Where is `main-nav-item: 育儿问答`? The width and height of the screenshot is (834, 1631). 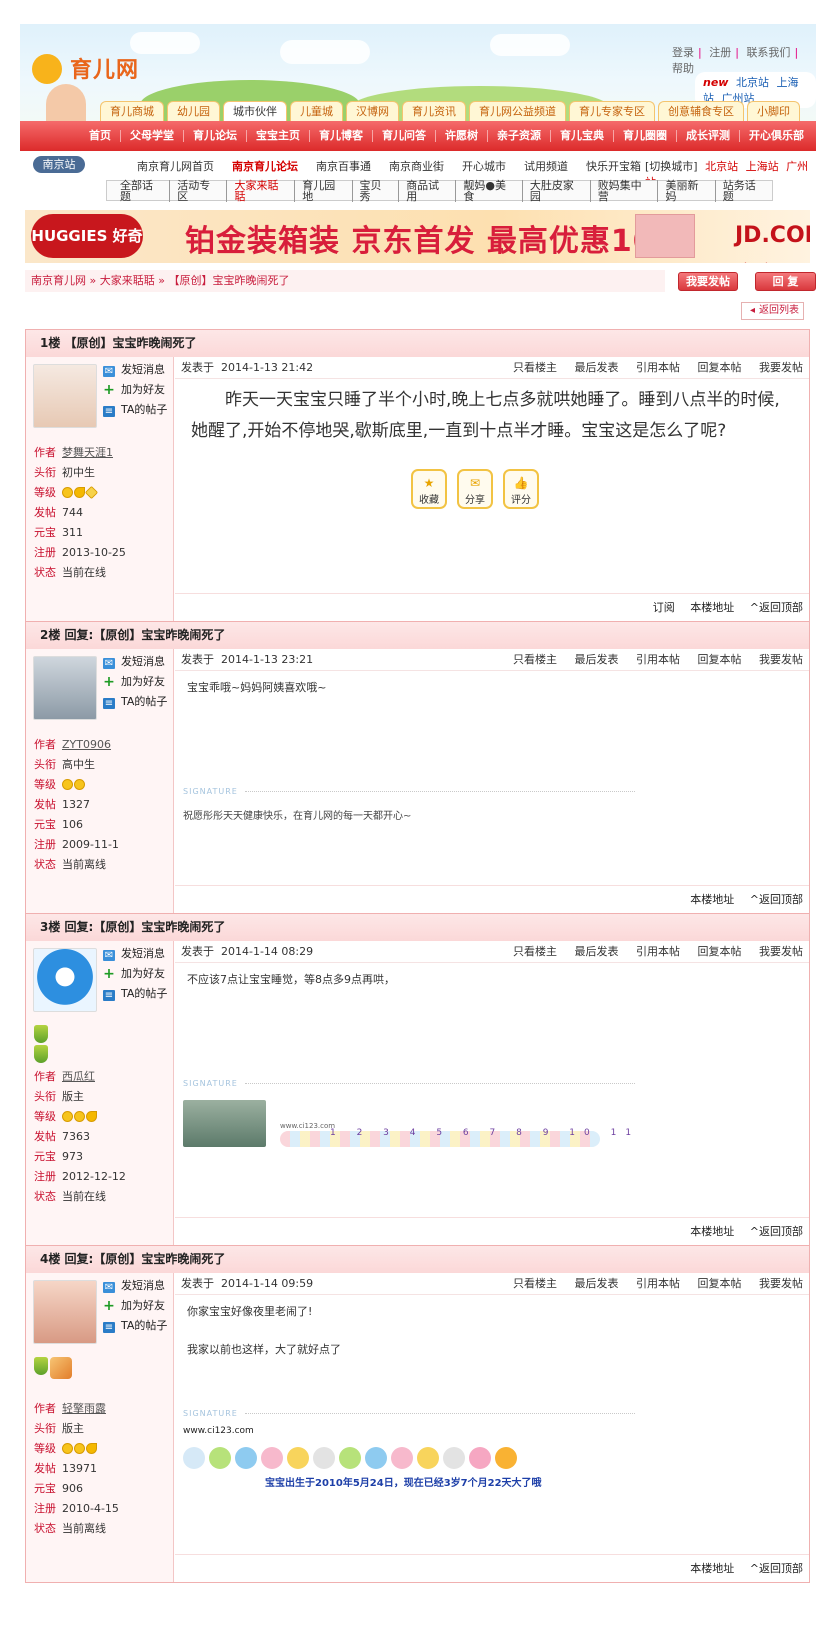 main-nav-item: 育儿问答 is located at coordinates (404, 136).